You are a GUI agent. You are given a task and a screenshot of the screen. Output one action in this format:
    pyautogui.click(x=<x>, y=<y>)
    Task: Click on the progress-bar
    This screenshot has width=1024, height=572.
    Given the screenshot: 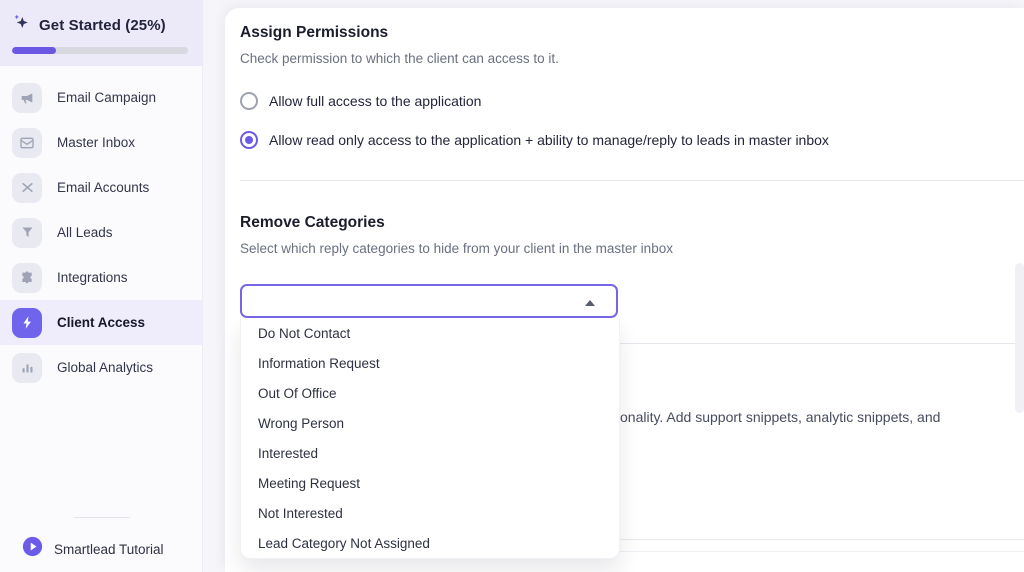 What is the action you would take?
    pyautogui.click(x=100, y=50)
    